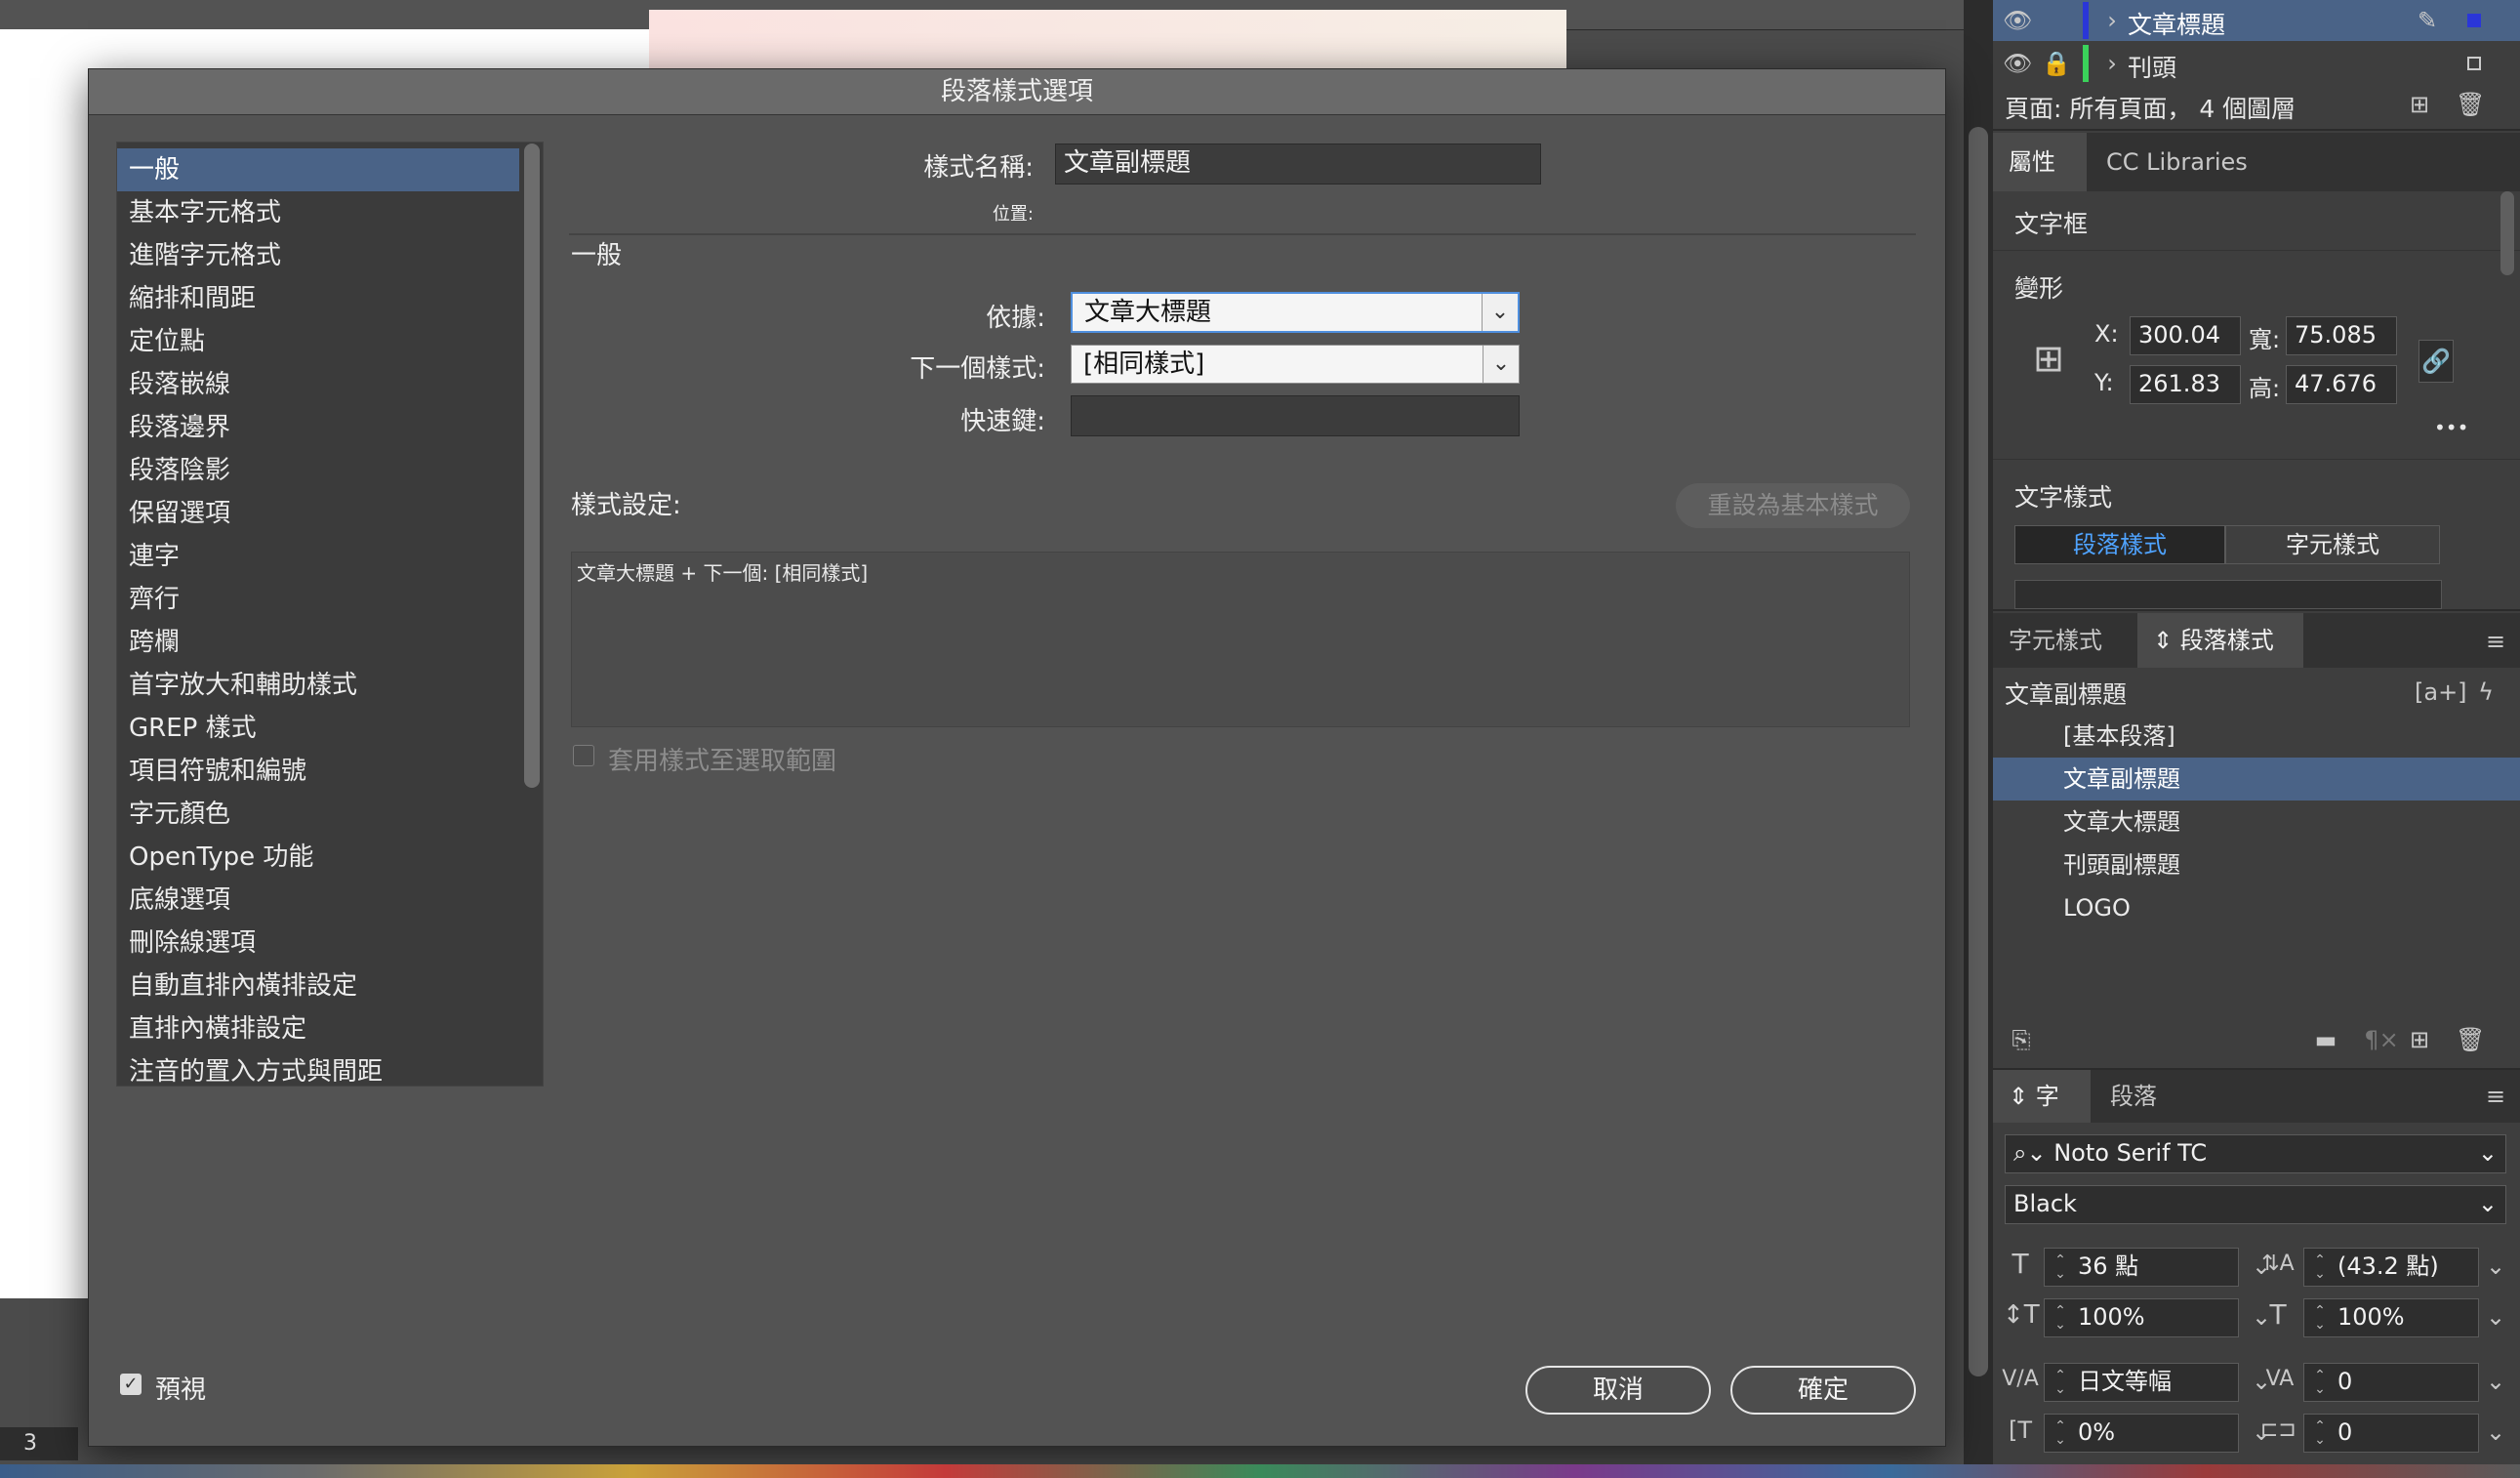  I want to click on category-item-basic-character: 基本字元格式, so click(318, 212).